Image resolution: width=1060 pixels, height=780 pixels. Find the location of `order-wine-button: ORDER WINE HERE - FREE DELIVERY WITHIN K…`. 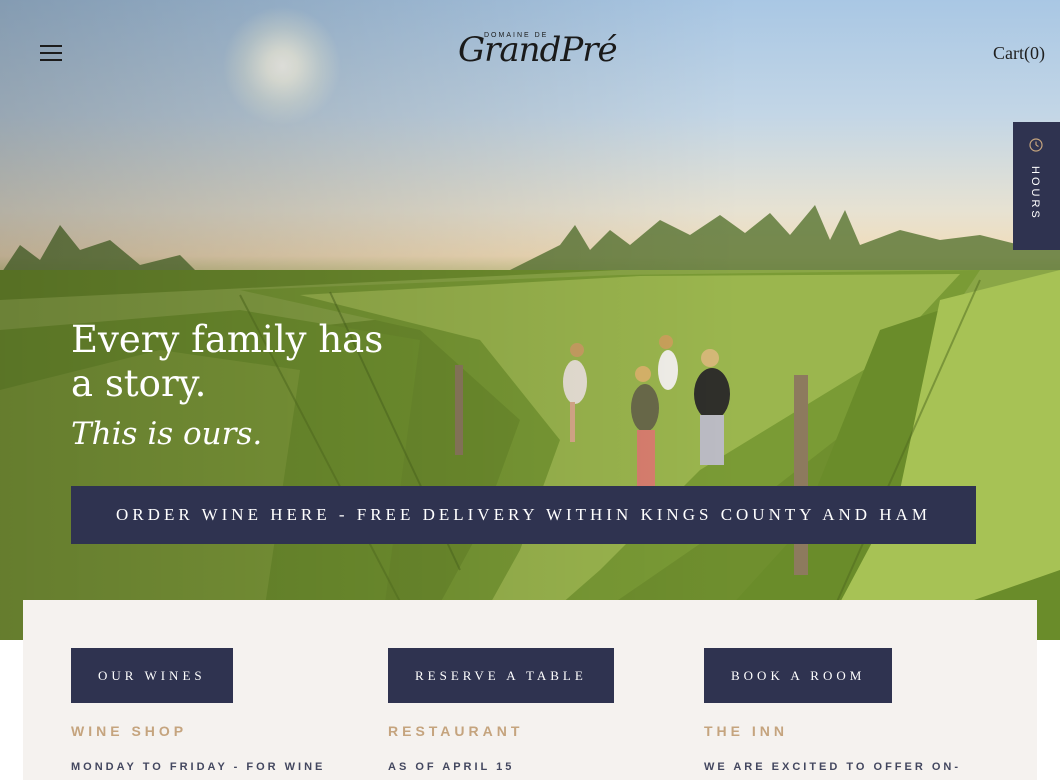

order-wine-button: ORDER WINE HERE - FREE DELIVERY WITHIN K… is located at coordinates (523, 515).